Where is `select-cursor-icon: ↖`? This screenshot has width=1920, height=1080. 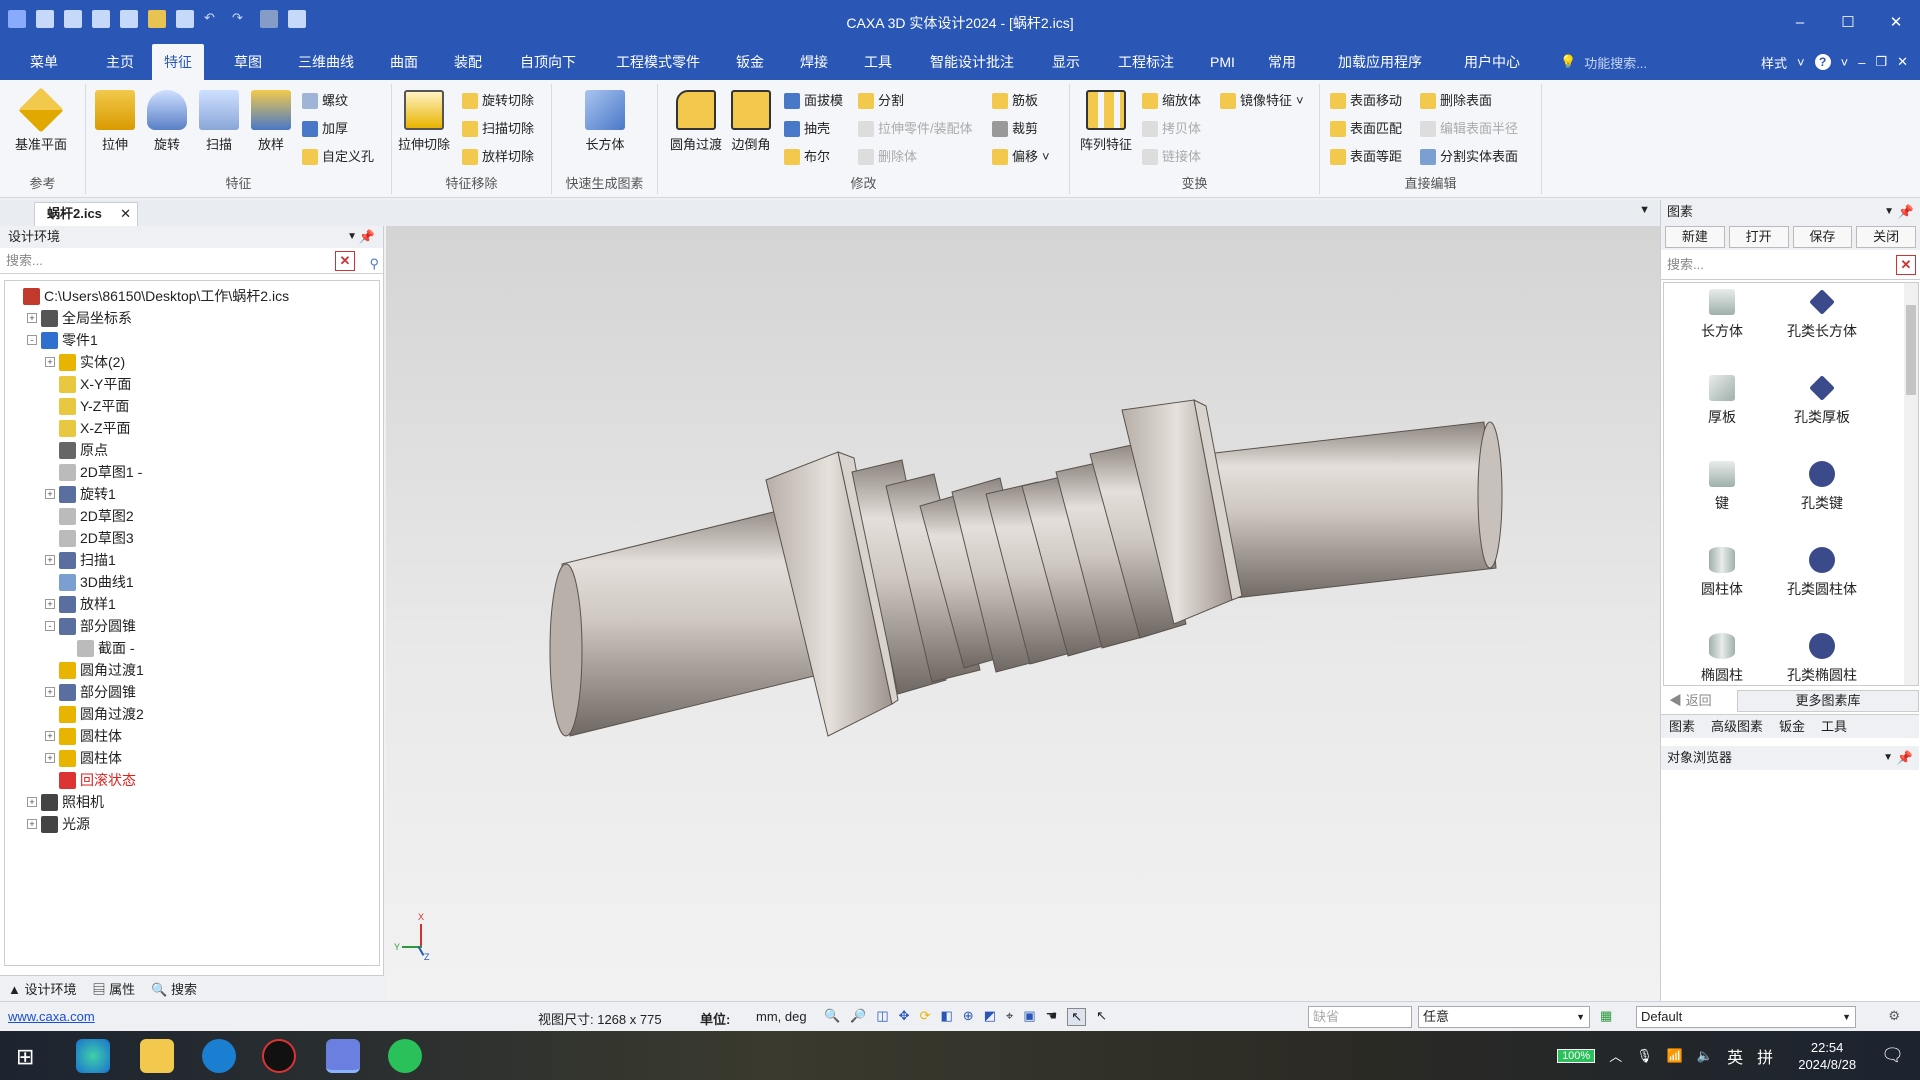 select-cursor-icon: ↖ is located at coordinates (1077, 1017).